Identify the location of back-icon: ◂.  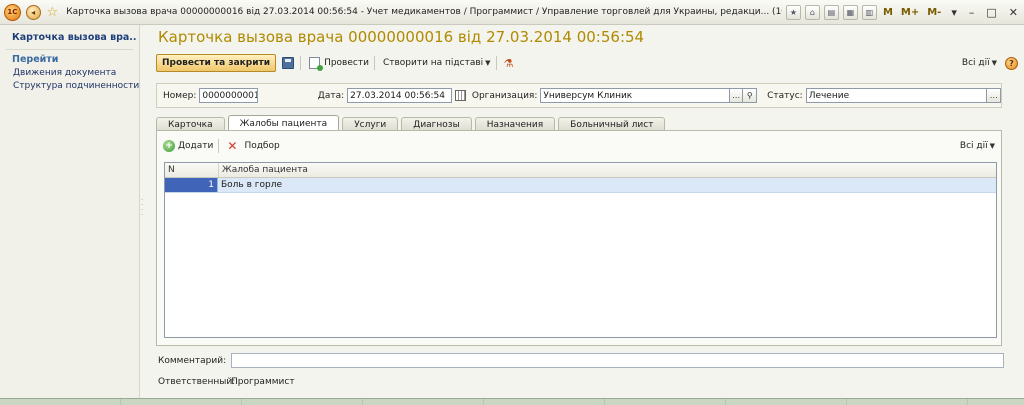
(33, 12).